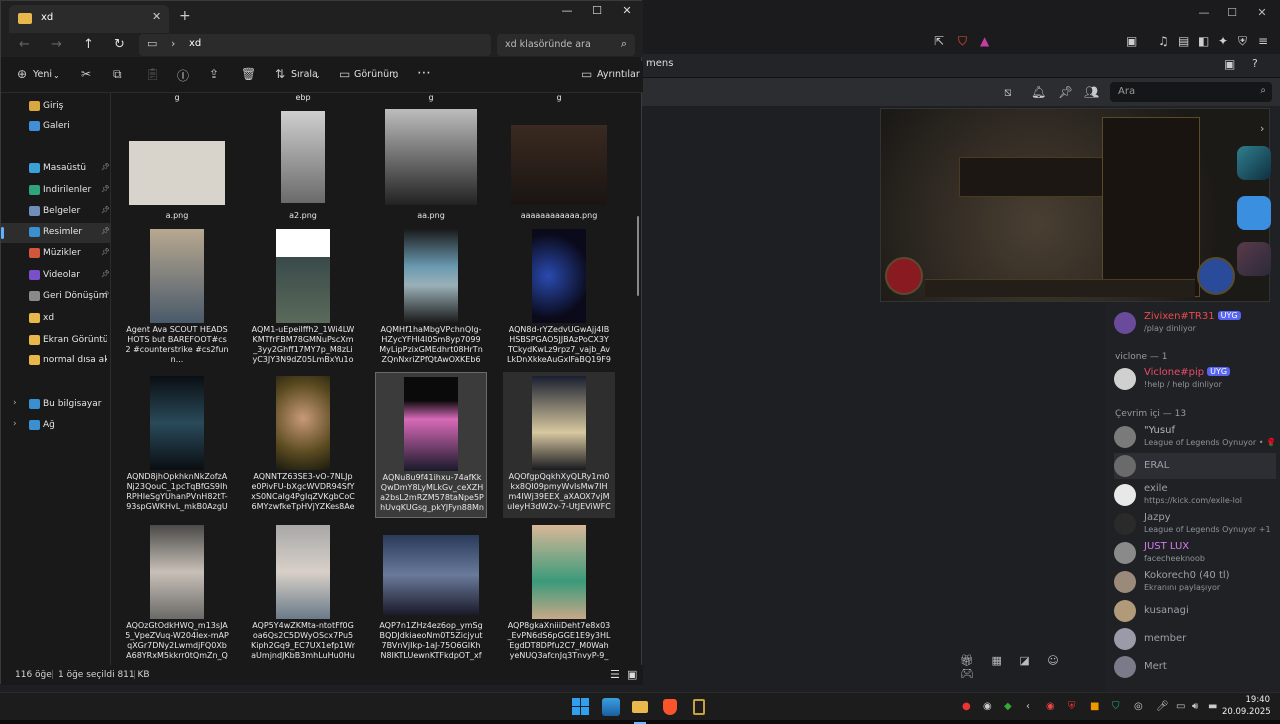 This screenshot has width=1280, height=724. What do you see at coordinates (56, 276) in the screenshot?
I see `sidebar-item: Videolar 📌︎` at bounding box center [56, 276].